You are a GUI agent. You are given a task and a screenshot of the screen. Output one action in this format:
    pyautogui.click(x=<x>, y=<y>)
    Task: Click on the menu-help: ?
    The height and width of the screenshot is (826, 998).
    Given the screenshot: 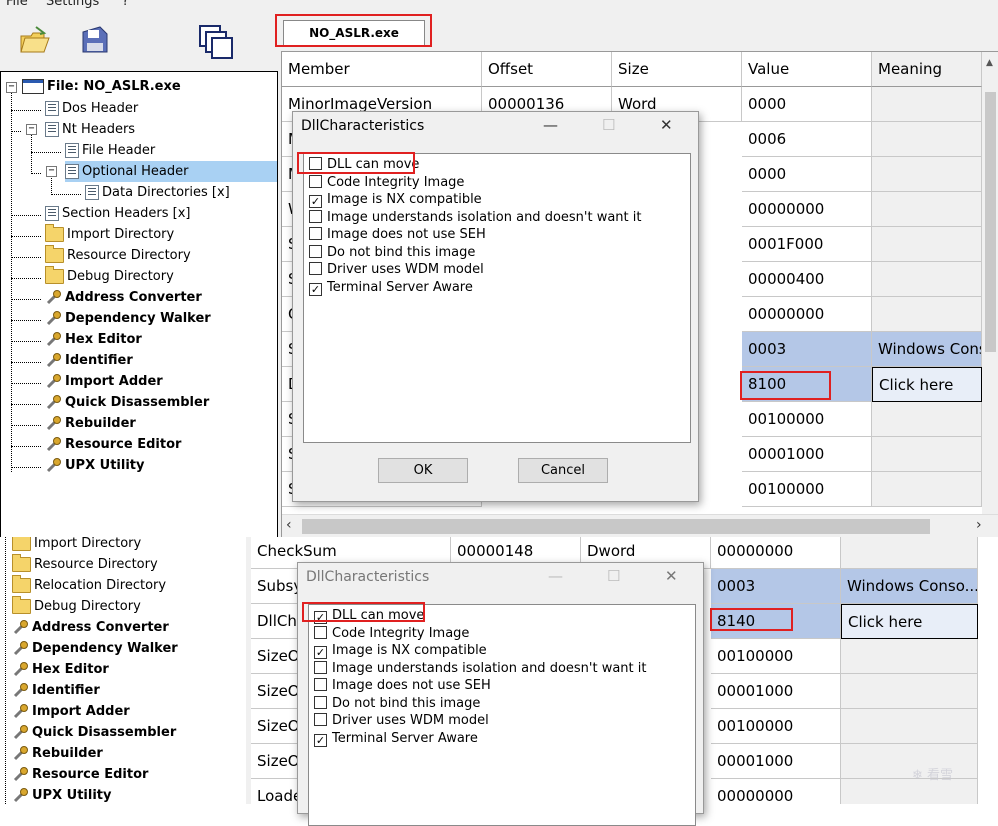 What is the action you would take?
    pyautogui.click(x=125, y=4)
    